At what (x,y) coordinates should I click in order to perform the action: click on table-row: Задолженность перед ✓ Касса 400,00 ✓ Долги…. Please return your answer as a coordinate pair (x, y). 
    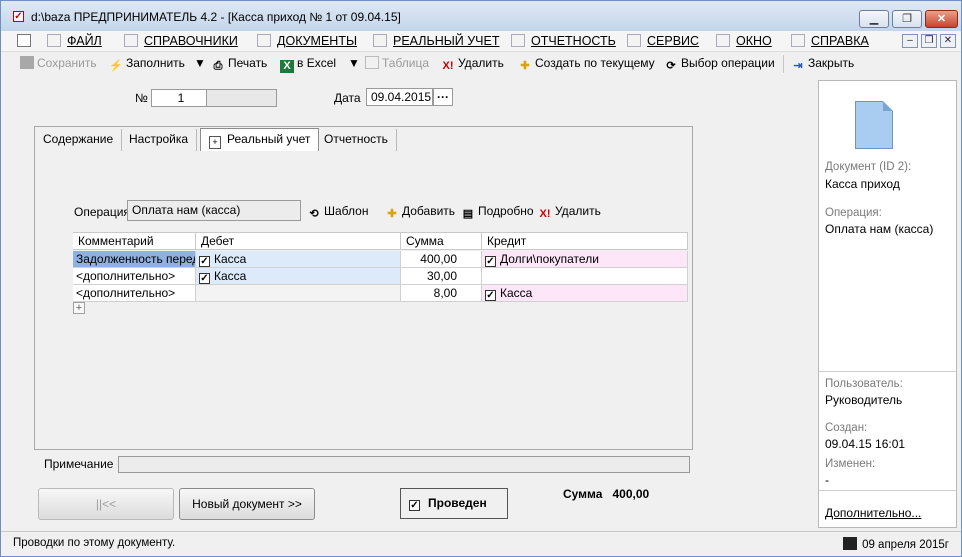
    Looking at the image, I should click on (380, 259).